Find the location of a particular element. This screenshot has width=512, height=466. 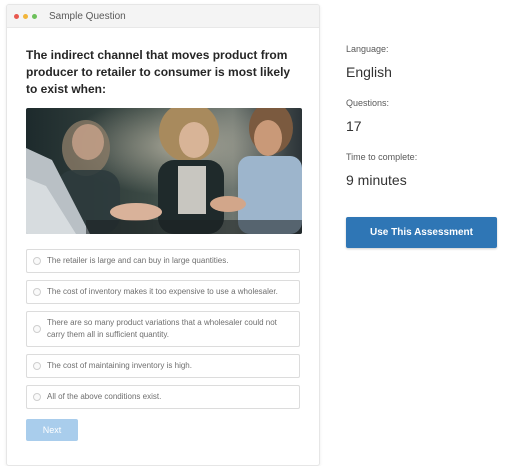

next-button: Next is located at coordinates (52, 430).